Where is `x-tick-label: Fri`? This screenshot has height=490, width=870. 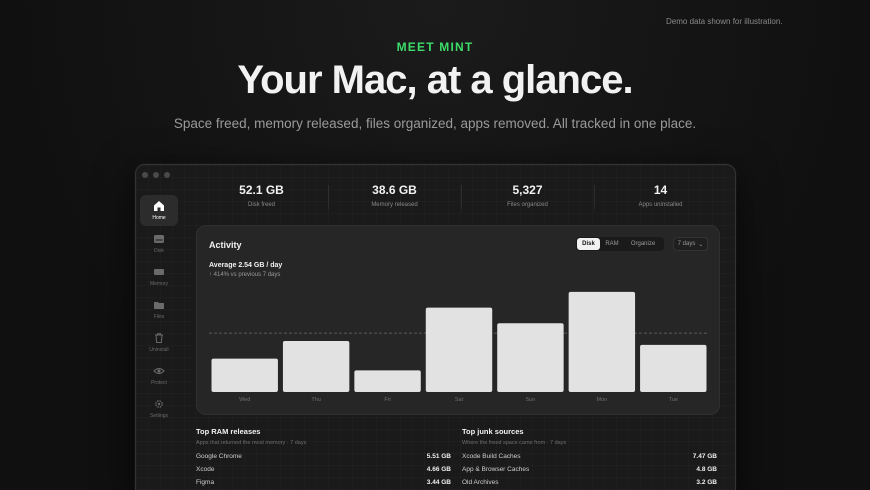
x-tick-label: Fri is located at coordinates (387, 400).